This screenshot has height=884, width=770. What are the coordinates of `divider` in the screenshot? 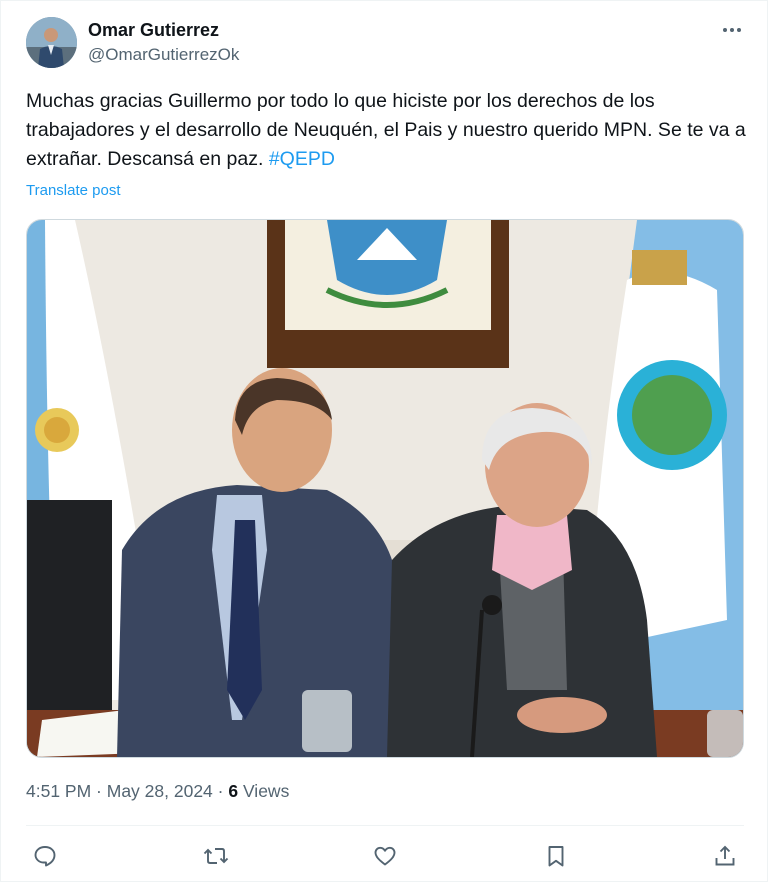 It's located at (385, 825).